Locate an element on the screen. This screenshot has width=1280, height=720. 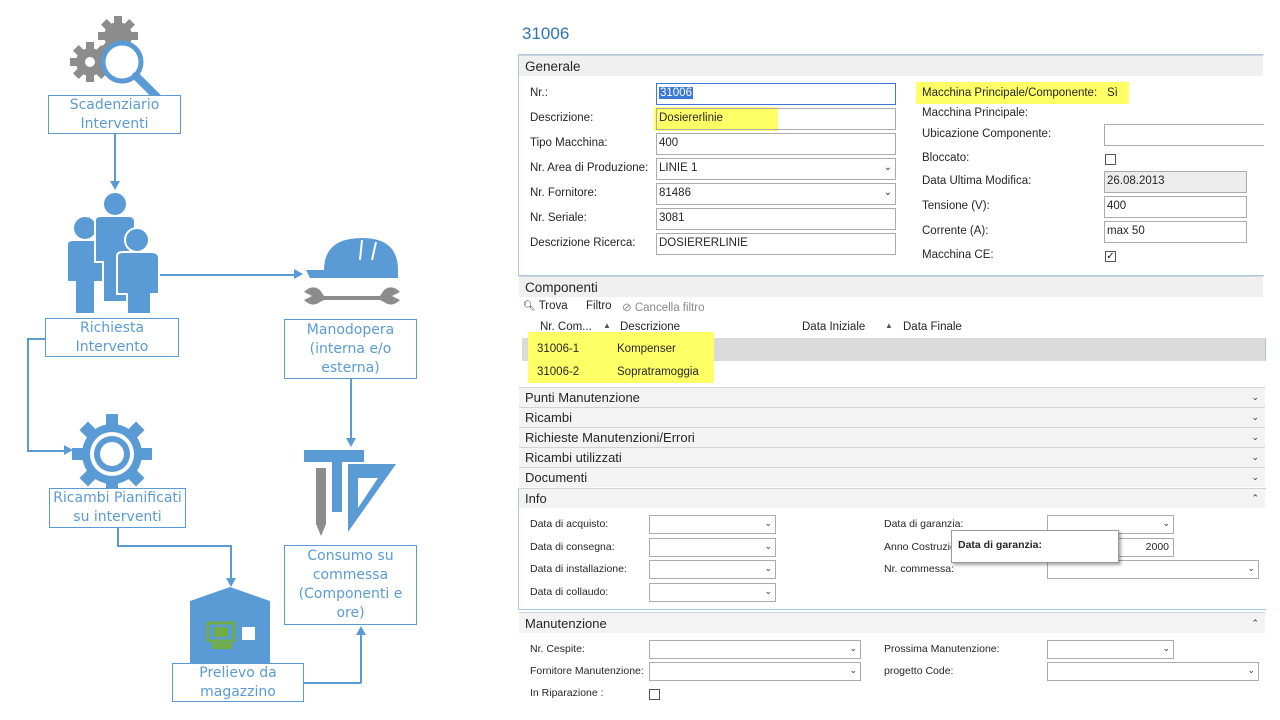
label-anno-costruzione: Anno Costruzio is located at coordinates (920, 547).